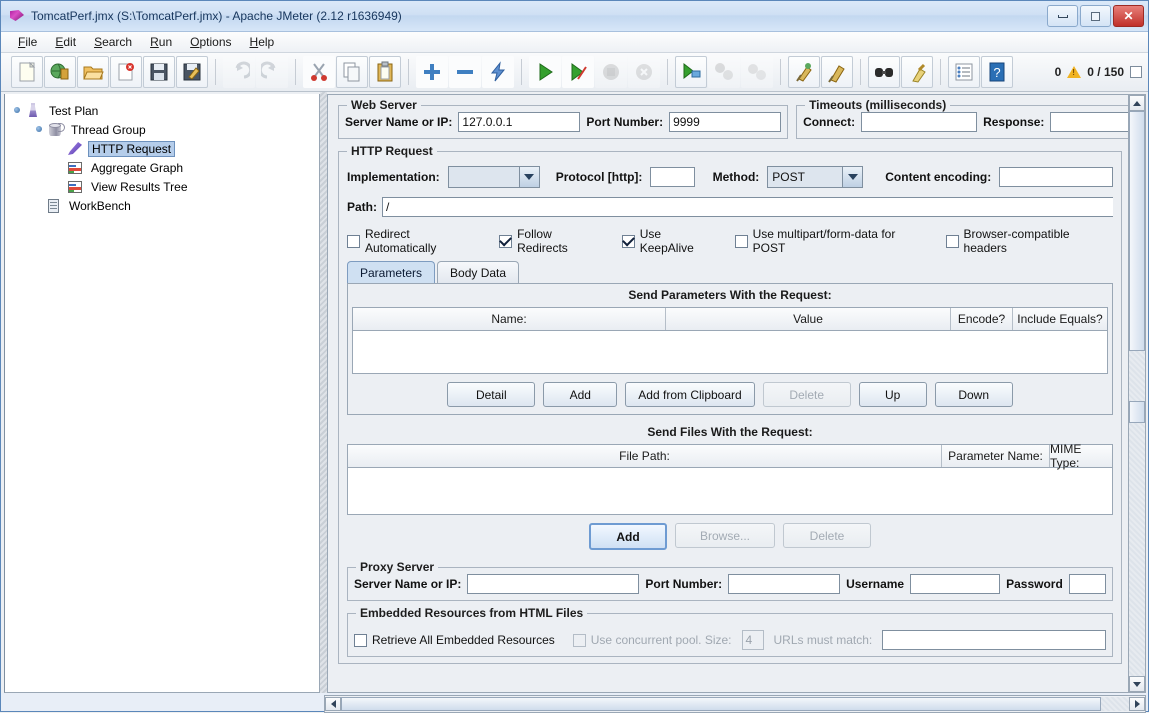 Image resolution: width=1149 pixels, height=713 pixels. Describe the element at coordinates (1136, 72) in the screenshot. I see `status-edge-checkbox` at that location.